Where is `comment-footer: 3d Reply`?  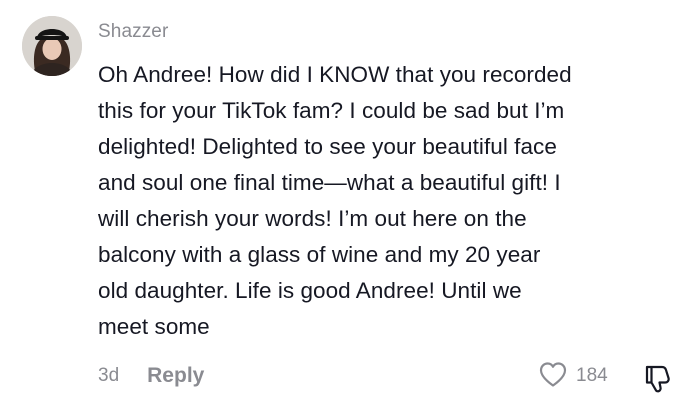
comment-footer: 3d Reply is located at coordinates (151, 376).